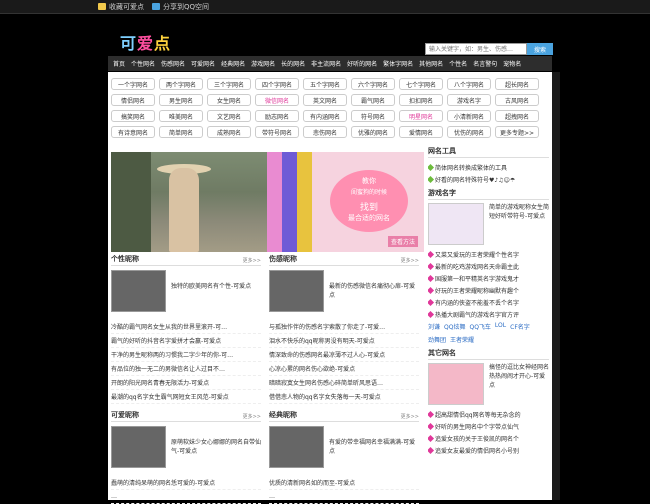 Image resolution: width=650 pixels, height=504 pixels. I want to click on otherlist-item: 超高甜情侣qq网名等每无杂念的, so click(488, 414).